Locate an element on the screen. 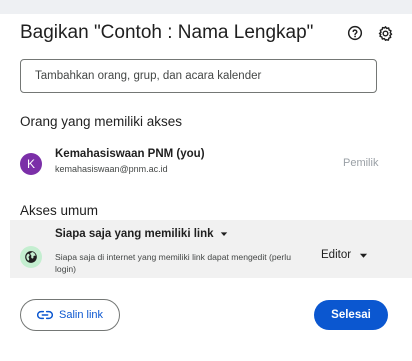  general-access-option: Siapa saja yang memiliki link is located at coordinates (134, 234).